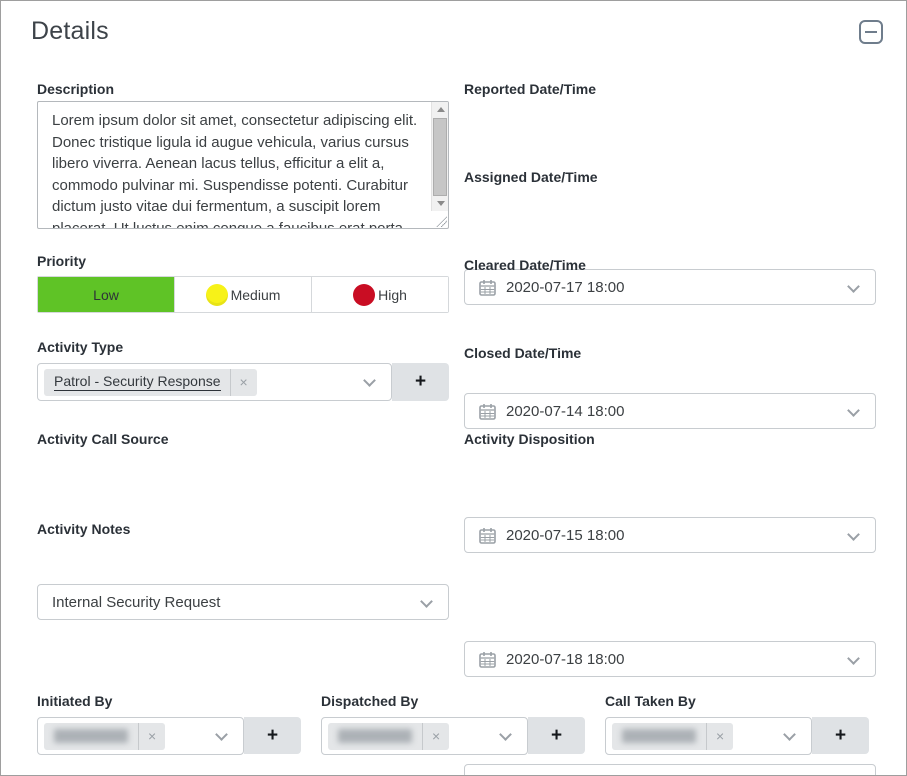 The width and height of the screenshot is (907, 776). Describe the element at coordinates (440, 220) in the screenshot. I see `resize-handle-icon` at that location.